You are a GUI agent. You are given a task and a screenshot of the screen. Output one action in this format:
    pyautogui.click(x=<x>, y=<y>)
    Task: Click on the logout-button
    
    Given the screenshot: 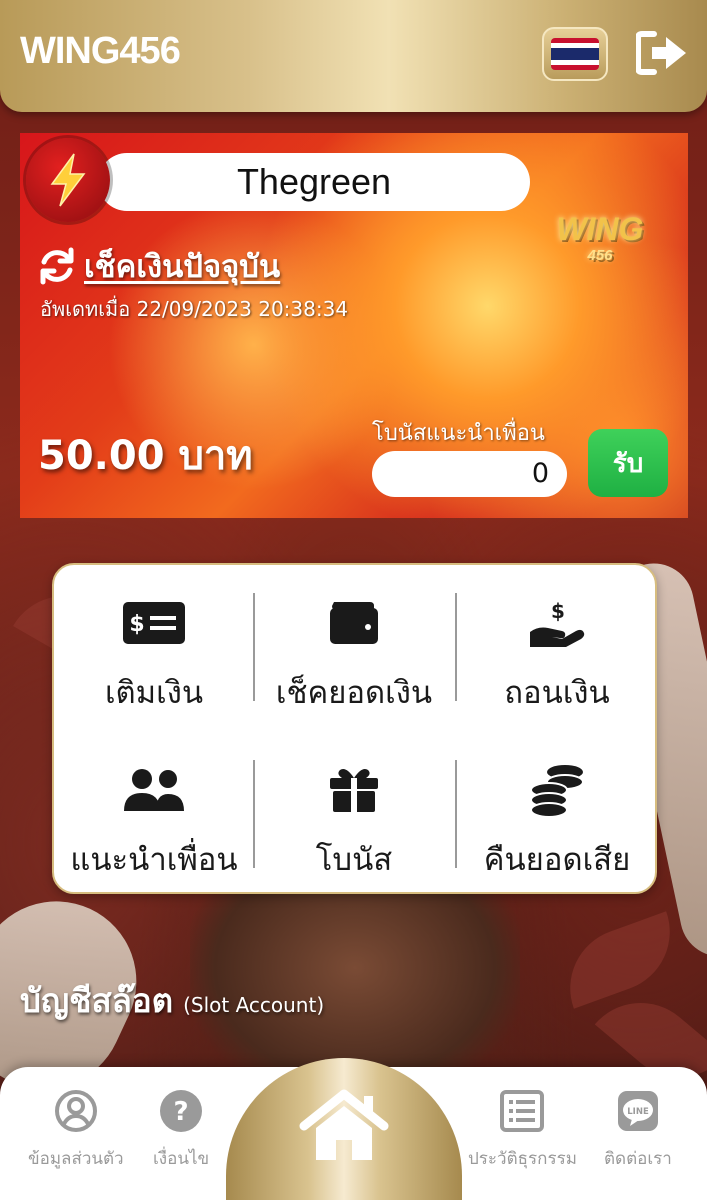 What is the action you would take?
    pyautogui.click(x=661, y=53)
    